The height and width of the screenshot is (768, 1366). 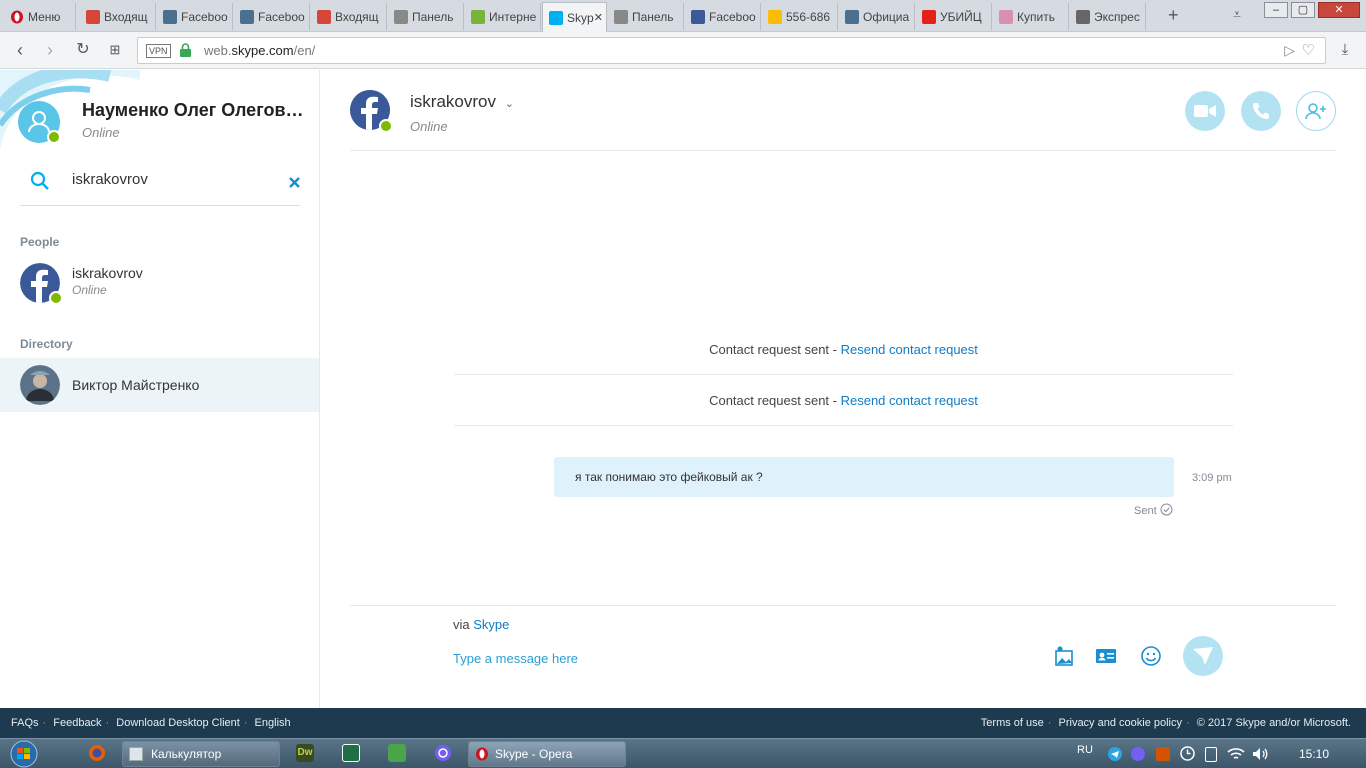 What do you see at coordinates (1138, 754) in the screenshot?
I see `viber-tray-icon` at bounding box center [1138, 754].